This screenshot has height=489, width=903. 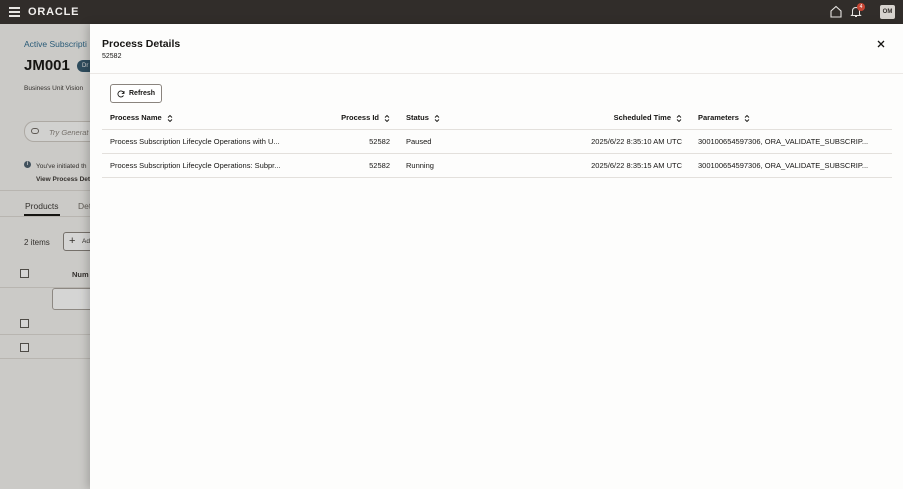 I want to click on home-icon, so click(x=836, y=11).